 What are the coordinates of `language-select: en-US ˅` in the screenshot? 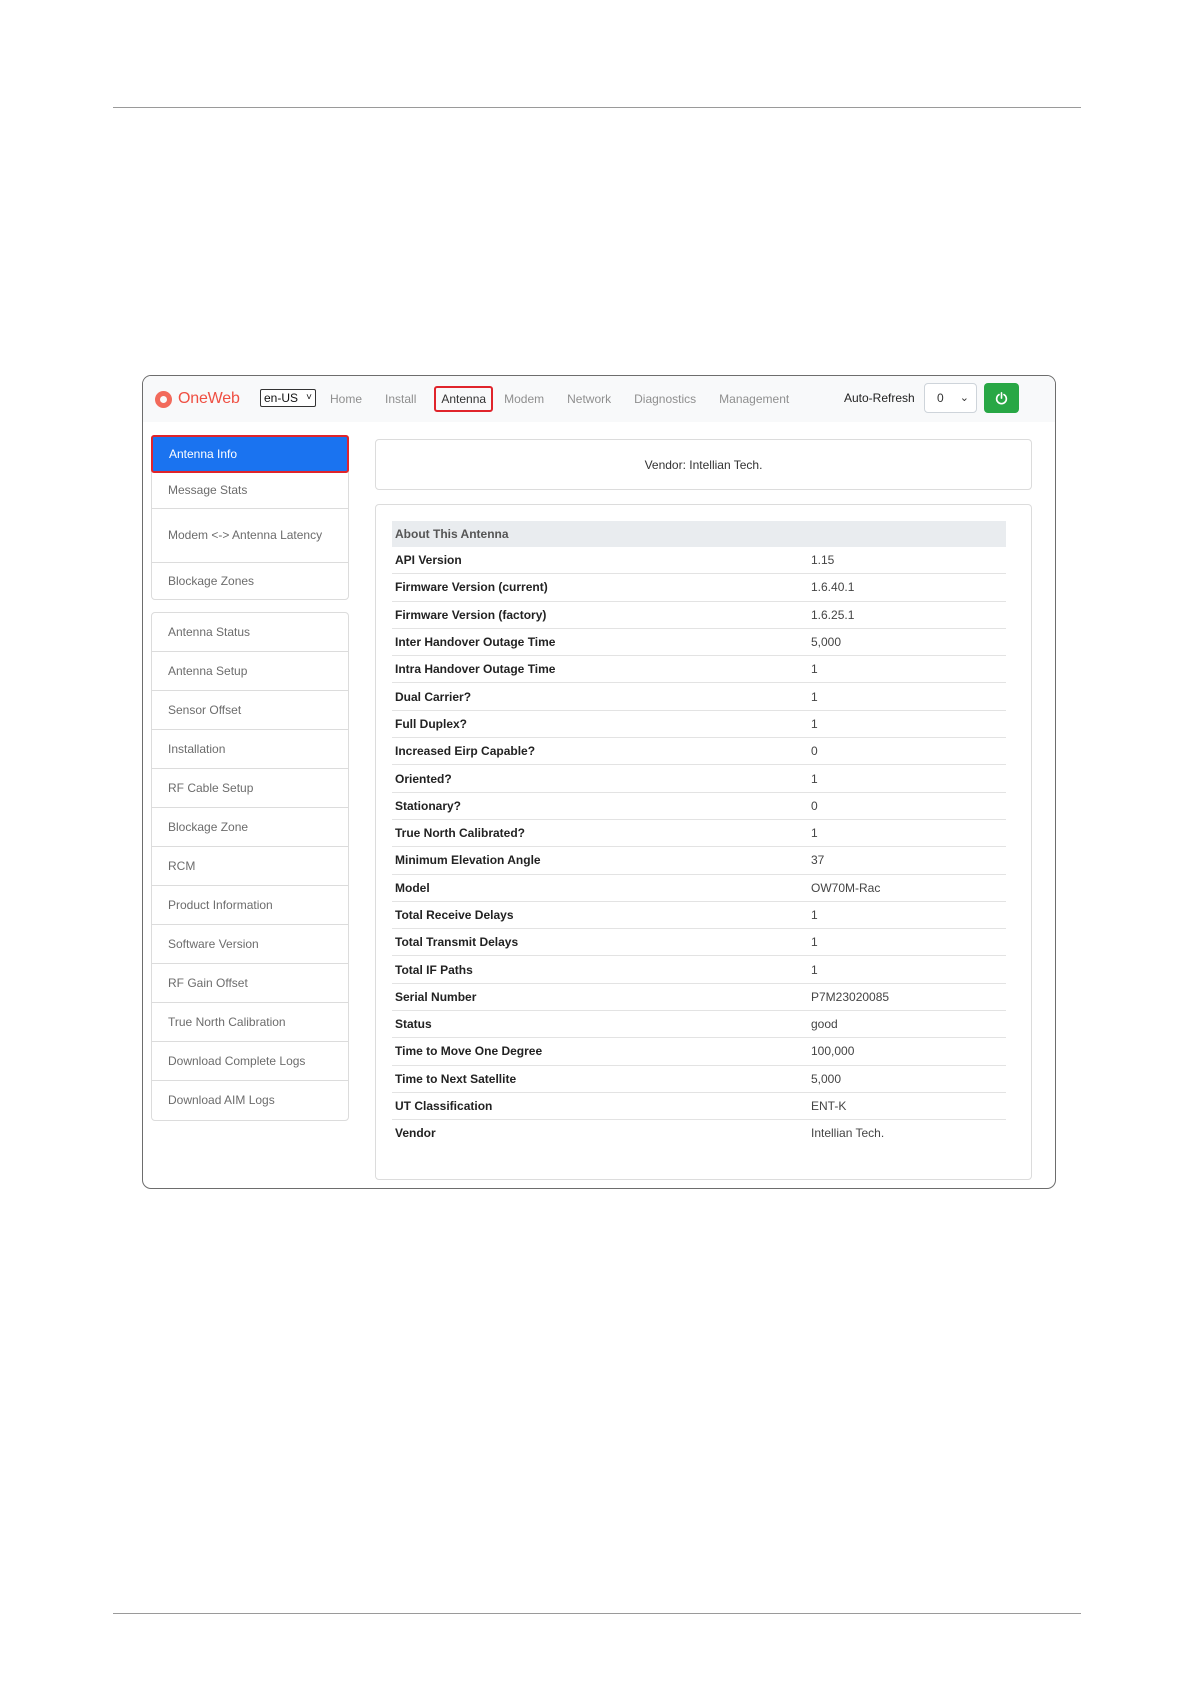 It's located at (288, 398).